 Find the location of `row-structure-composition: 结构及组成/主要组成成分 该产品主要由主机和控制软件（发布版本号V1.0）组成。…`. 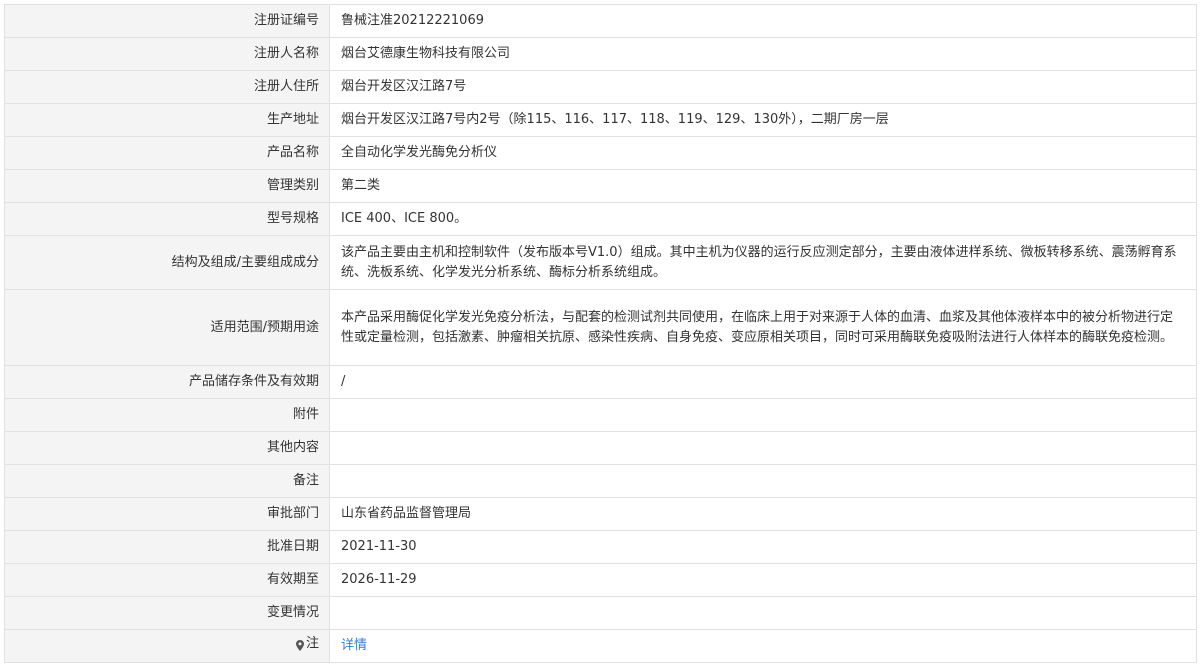

row-structure-composition: 结构及组成/主要组成成分 该产品主要由主机和控制软件（发布版本号V1.0）组成。… is located at coordinates (600, 262).